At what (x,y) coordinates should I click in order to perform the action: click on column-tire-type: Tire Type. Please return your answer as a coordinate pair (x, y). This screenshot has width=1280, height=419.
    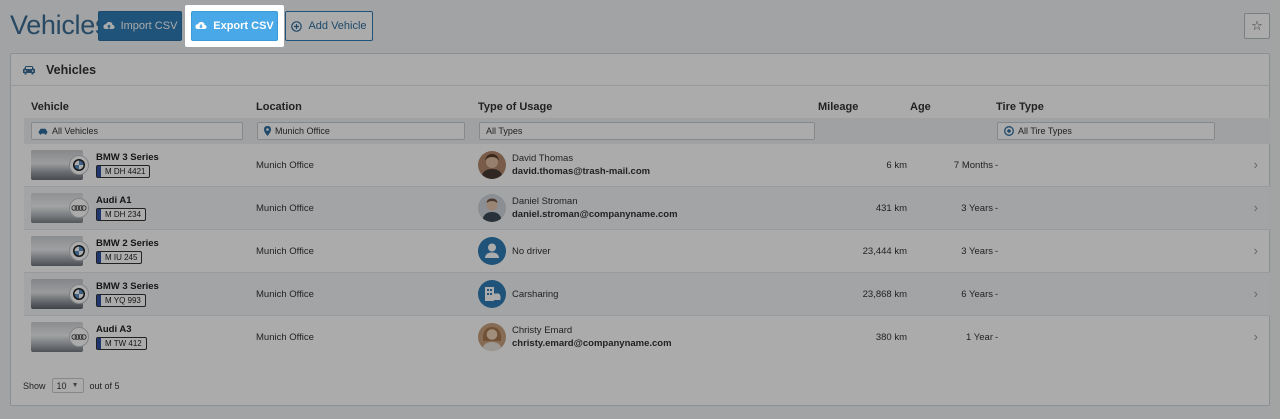
    Looking at the image, I should click on (1020, 107).